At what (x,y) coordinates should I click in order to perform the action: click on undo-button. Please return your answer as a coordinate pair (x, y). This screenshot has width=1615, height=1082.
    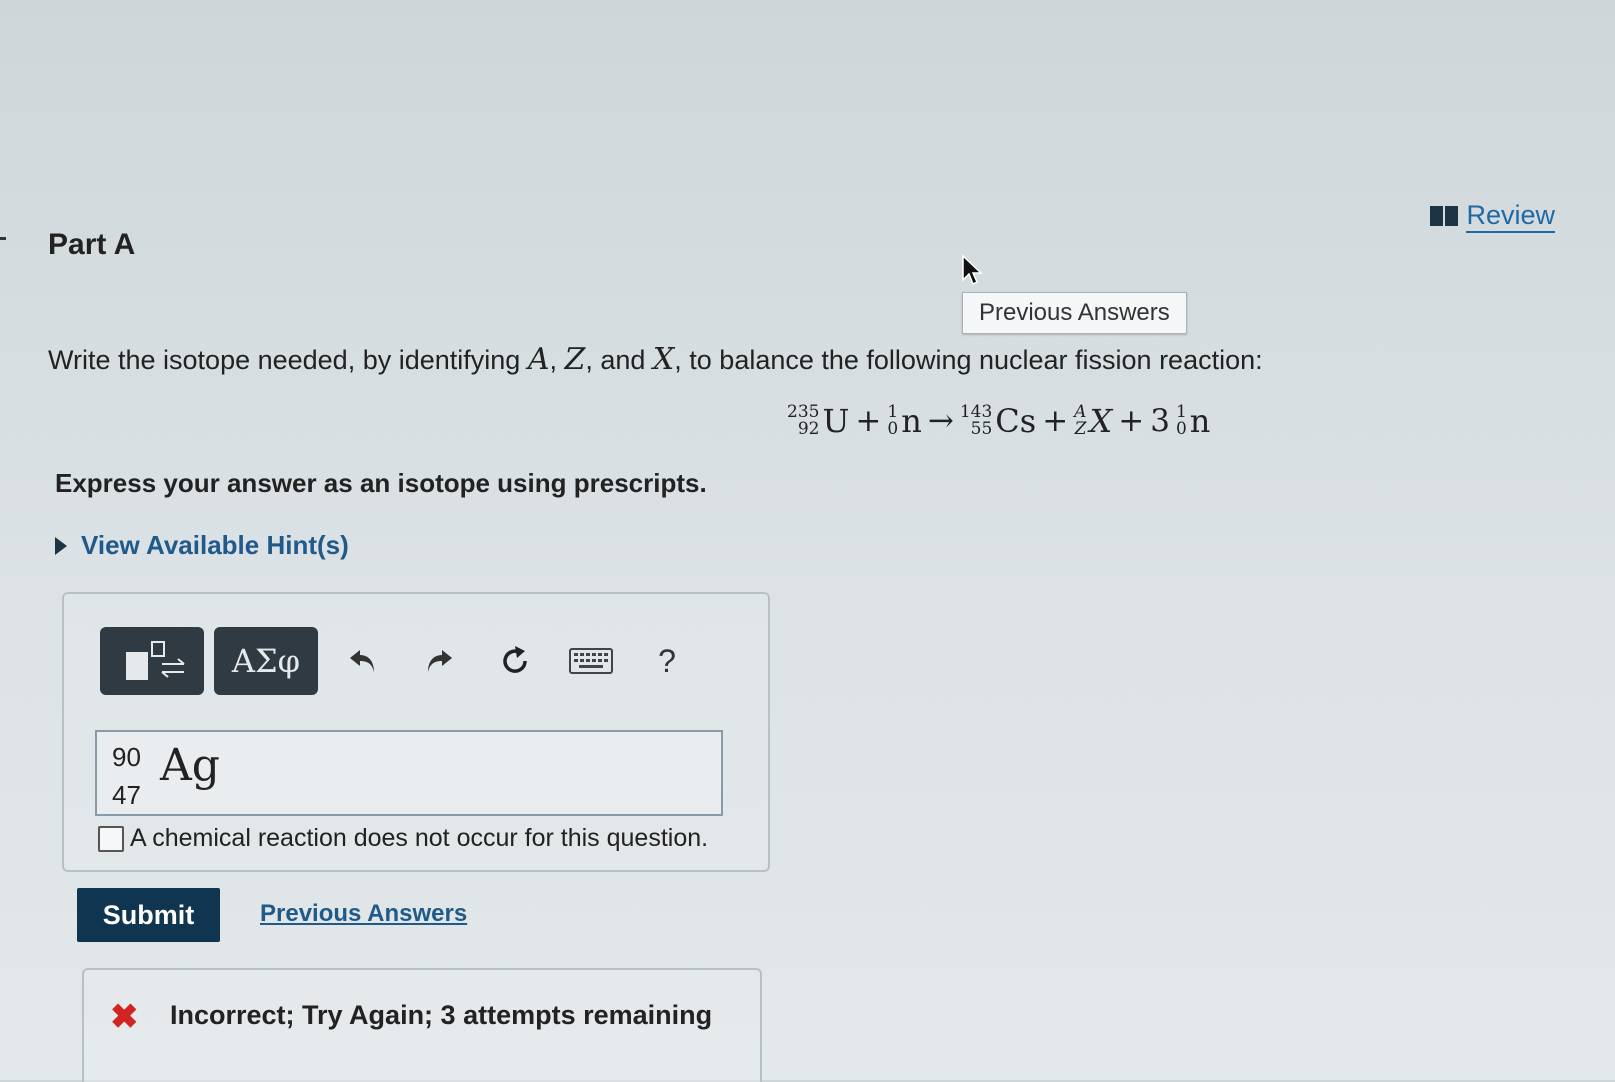
    Looking at the image, I should click on (363, 661).